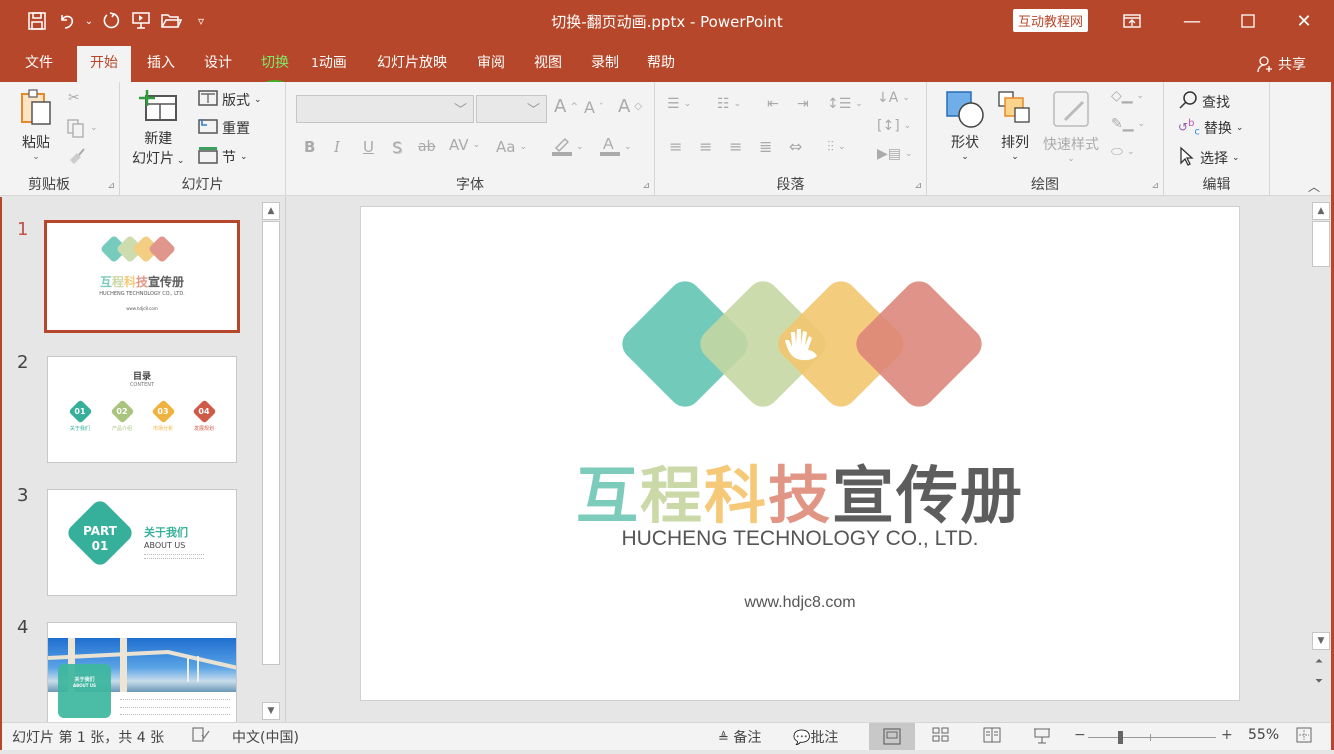  Describe the element at coordinates (615, 147) in the screenshot. I see `font-color-button: A ⌄` at that location.